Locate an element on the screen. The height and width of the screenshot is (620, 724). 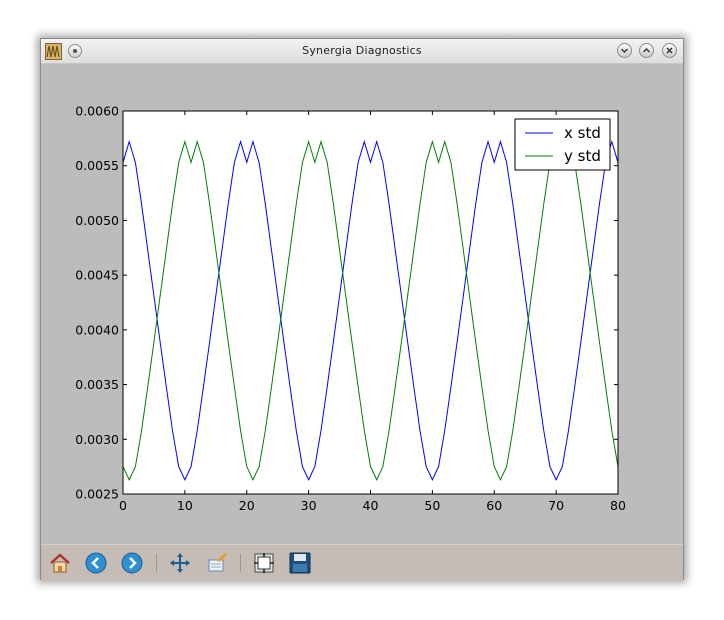
minimize-icon is located at coordinates (624, 50).